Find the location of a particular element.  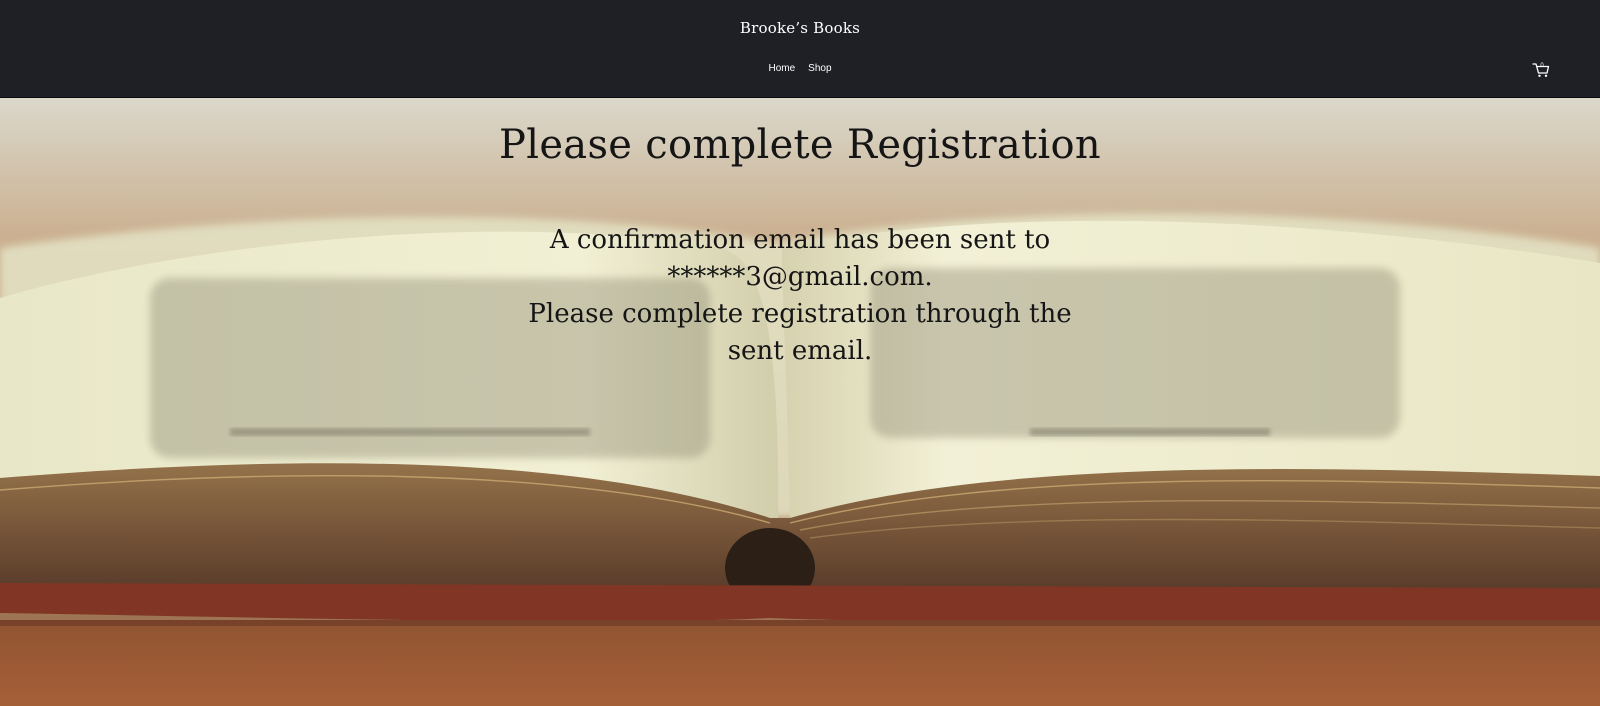

main-nav: Home Shop is located at coordinates (800, 68).